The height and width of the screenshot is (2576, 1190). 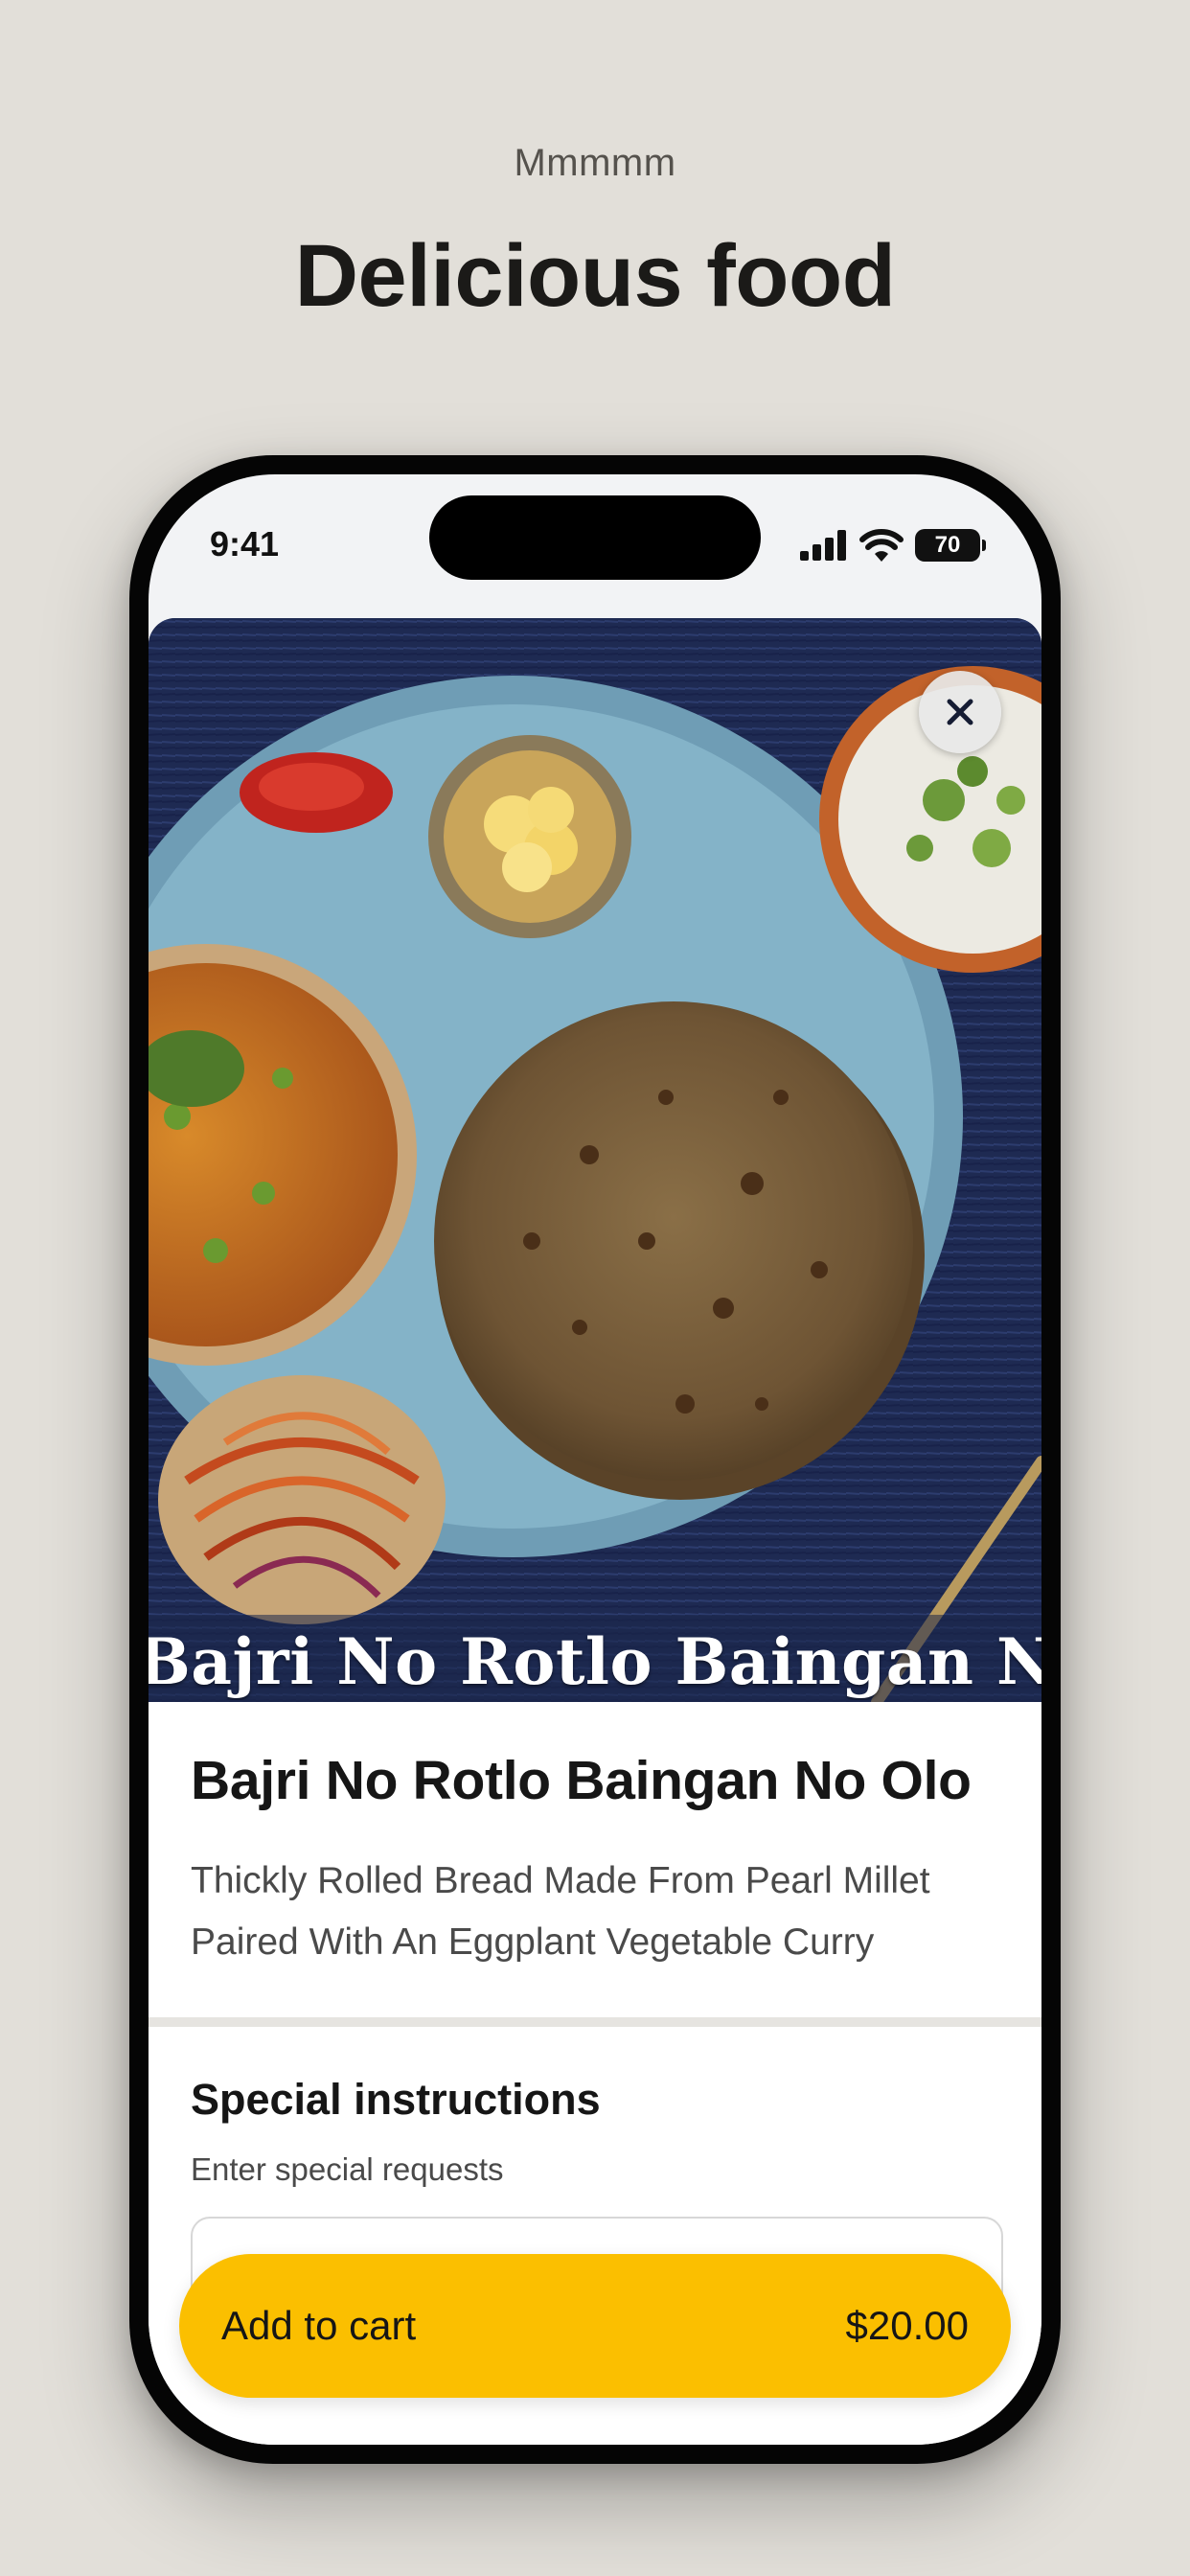 What do you see at coordinates (581, 1780) in the screenshot?
I see `item-title: Bajri No Rotlo Baingan No Olo` at bounding box center [581, 1780].